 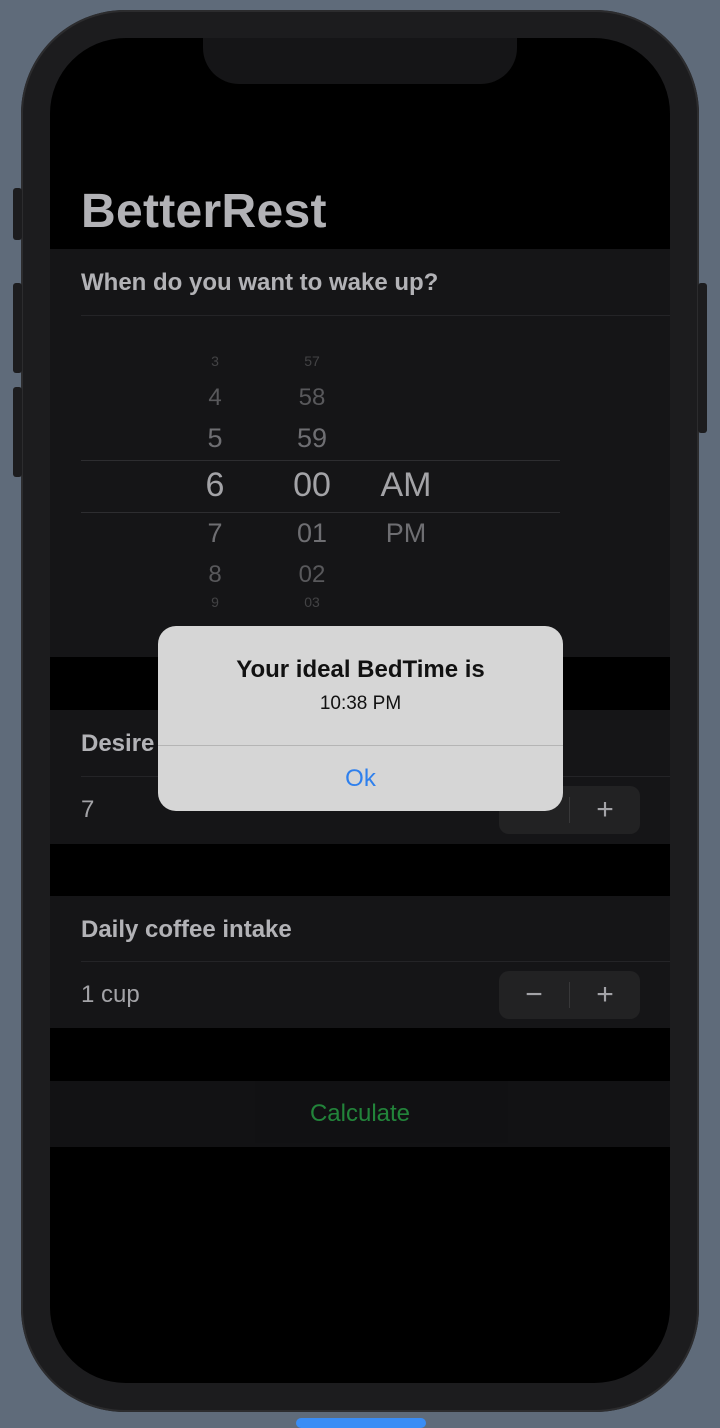 What do you see at coordinates (360, 669) in the screenshot?
I see `alert-title: Your ideal BedTime is` at bounding box center [360, 669].